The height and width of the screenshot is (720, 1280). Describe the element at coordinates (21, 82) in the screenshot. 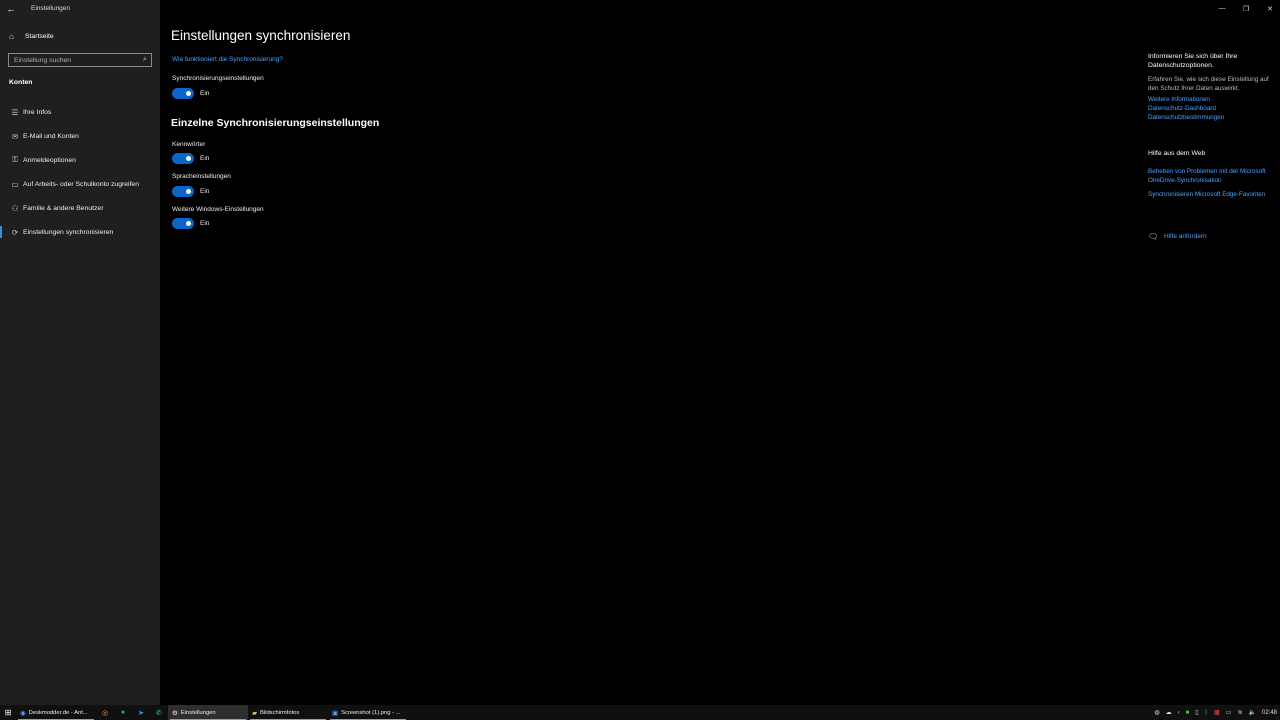

I see `section-label: Konten` at that location.